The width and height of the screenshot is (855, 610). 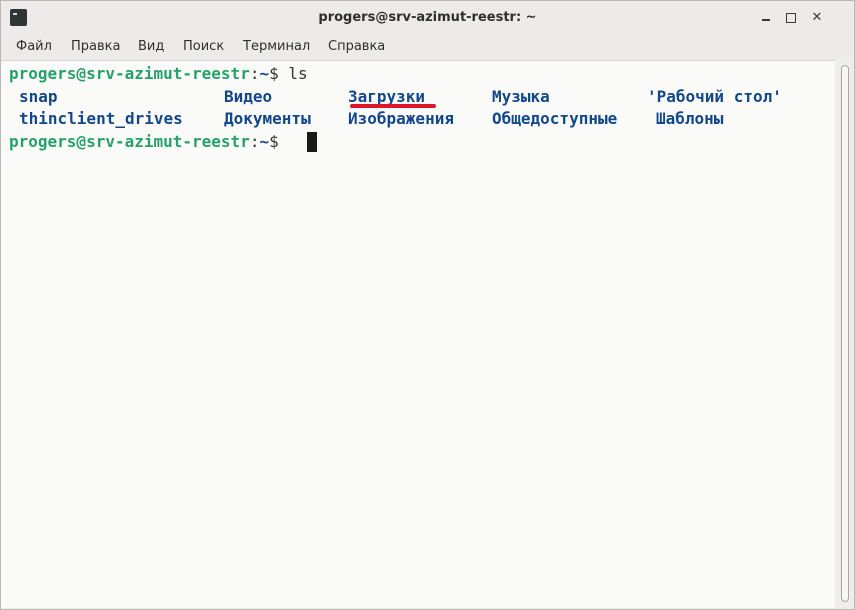 What do you see at coordinates (267, 118) in the screenshot?
I see `dir-entry: Документы` at bounding box center [267, 118].